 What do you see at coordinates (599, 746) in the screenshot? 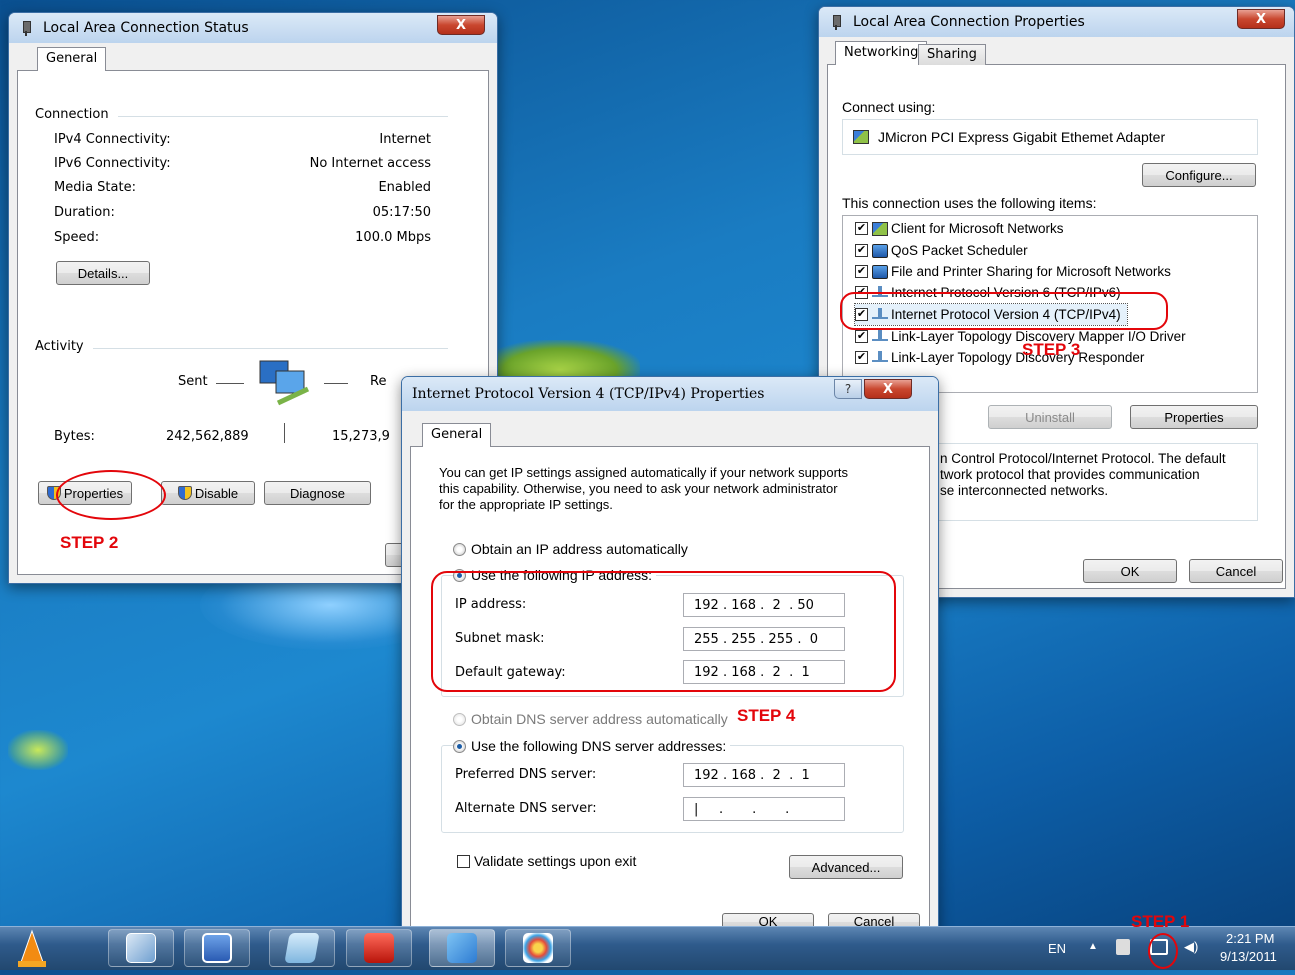
I see `manual-dns-label: Use the following DNS server addresses:` at bounding box center [599, 746].